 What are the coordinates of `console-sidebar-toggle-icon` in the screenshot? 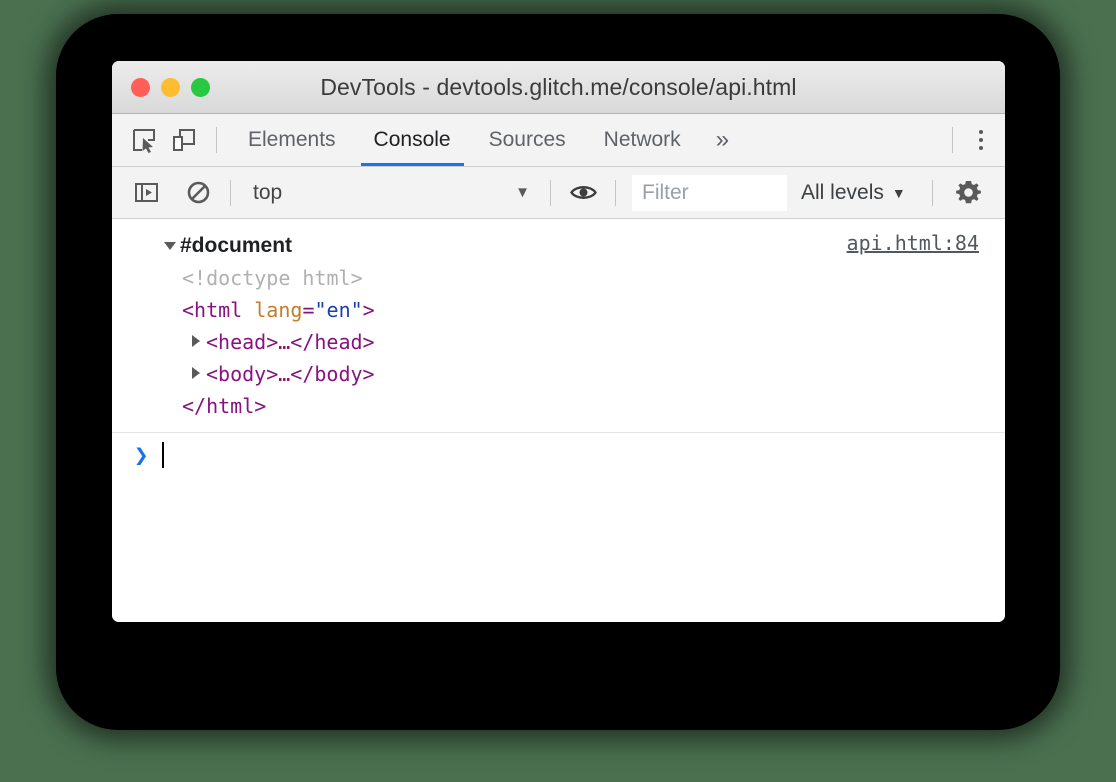 It's located at (146, 193).